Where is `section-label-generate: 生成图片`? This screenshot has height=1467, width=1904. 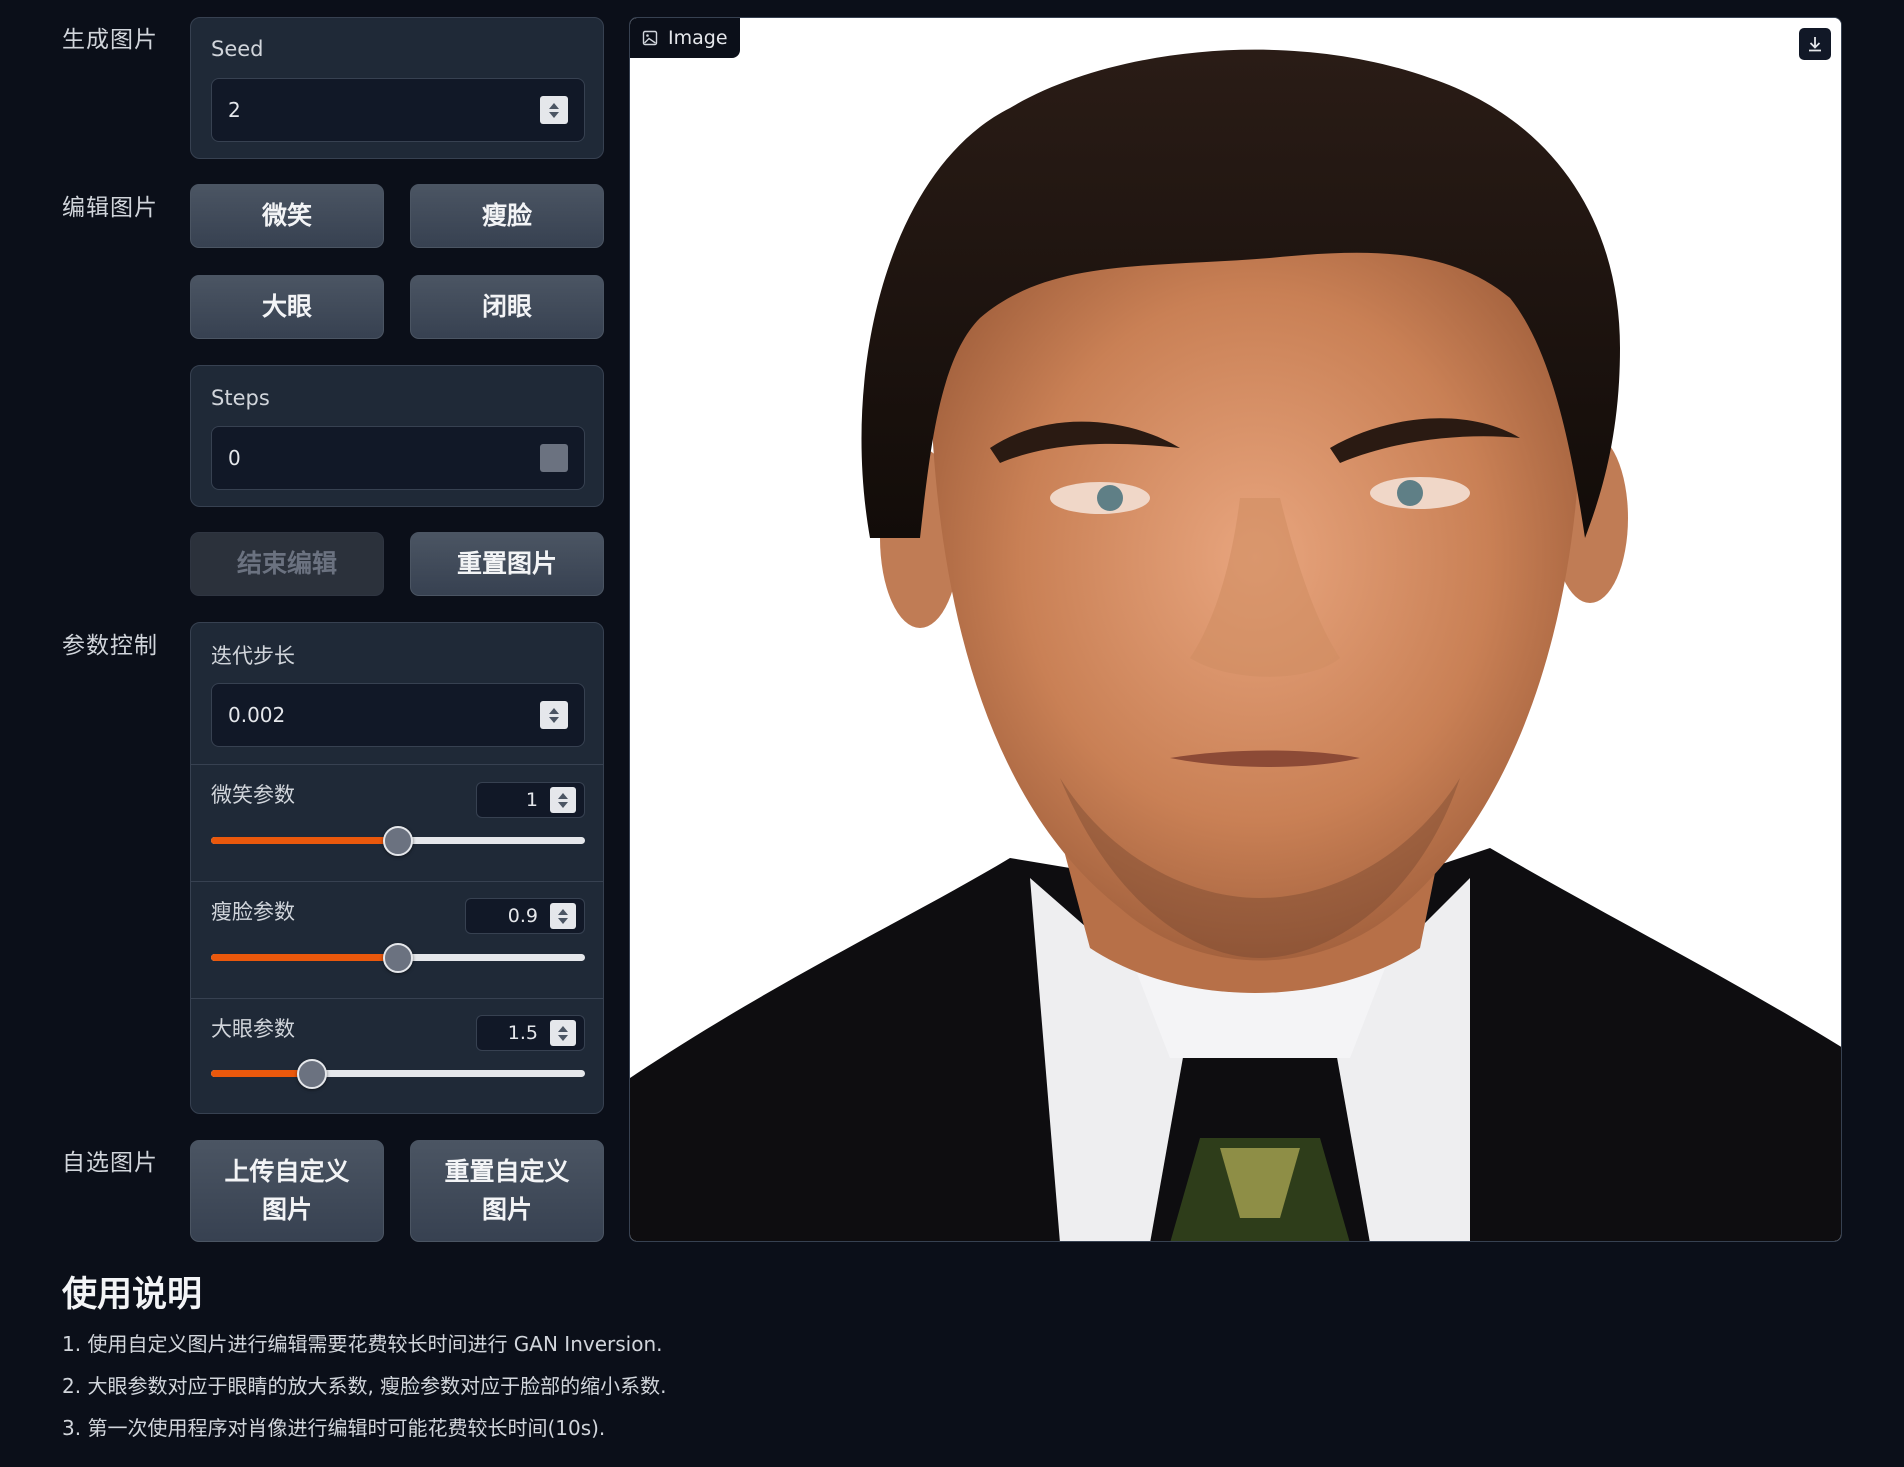 section-label-generate: 生成图片 is located at coordinates (110, 40).